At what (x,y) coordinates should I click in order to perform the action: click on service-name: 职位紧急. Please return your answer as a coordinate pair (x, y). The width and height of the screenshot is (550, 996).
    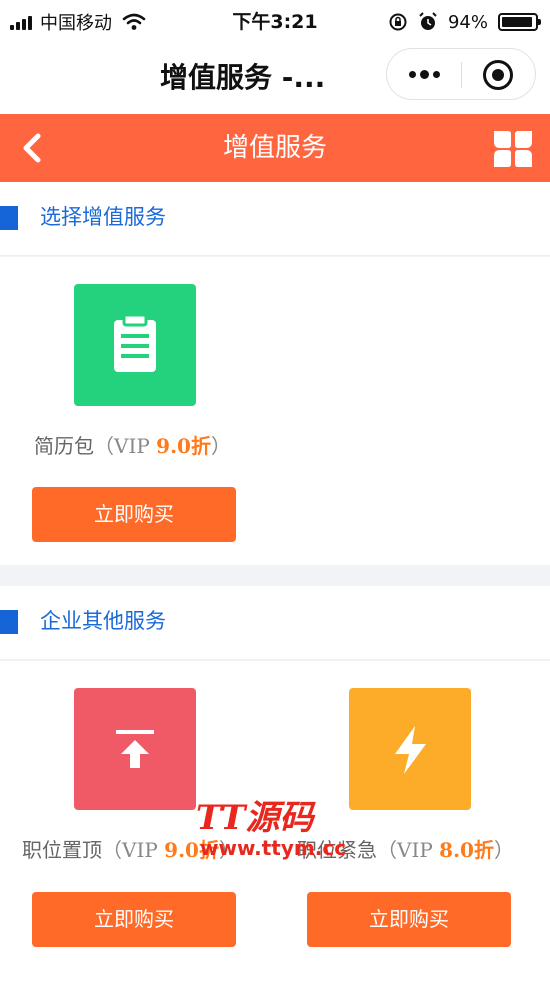
    Looking at the image, I should click on (337, 850).